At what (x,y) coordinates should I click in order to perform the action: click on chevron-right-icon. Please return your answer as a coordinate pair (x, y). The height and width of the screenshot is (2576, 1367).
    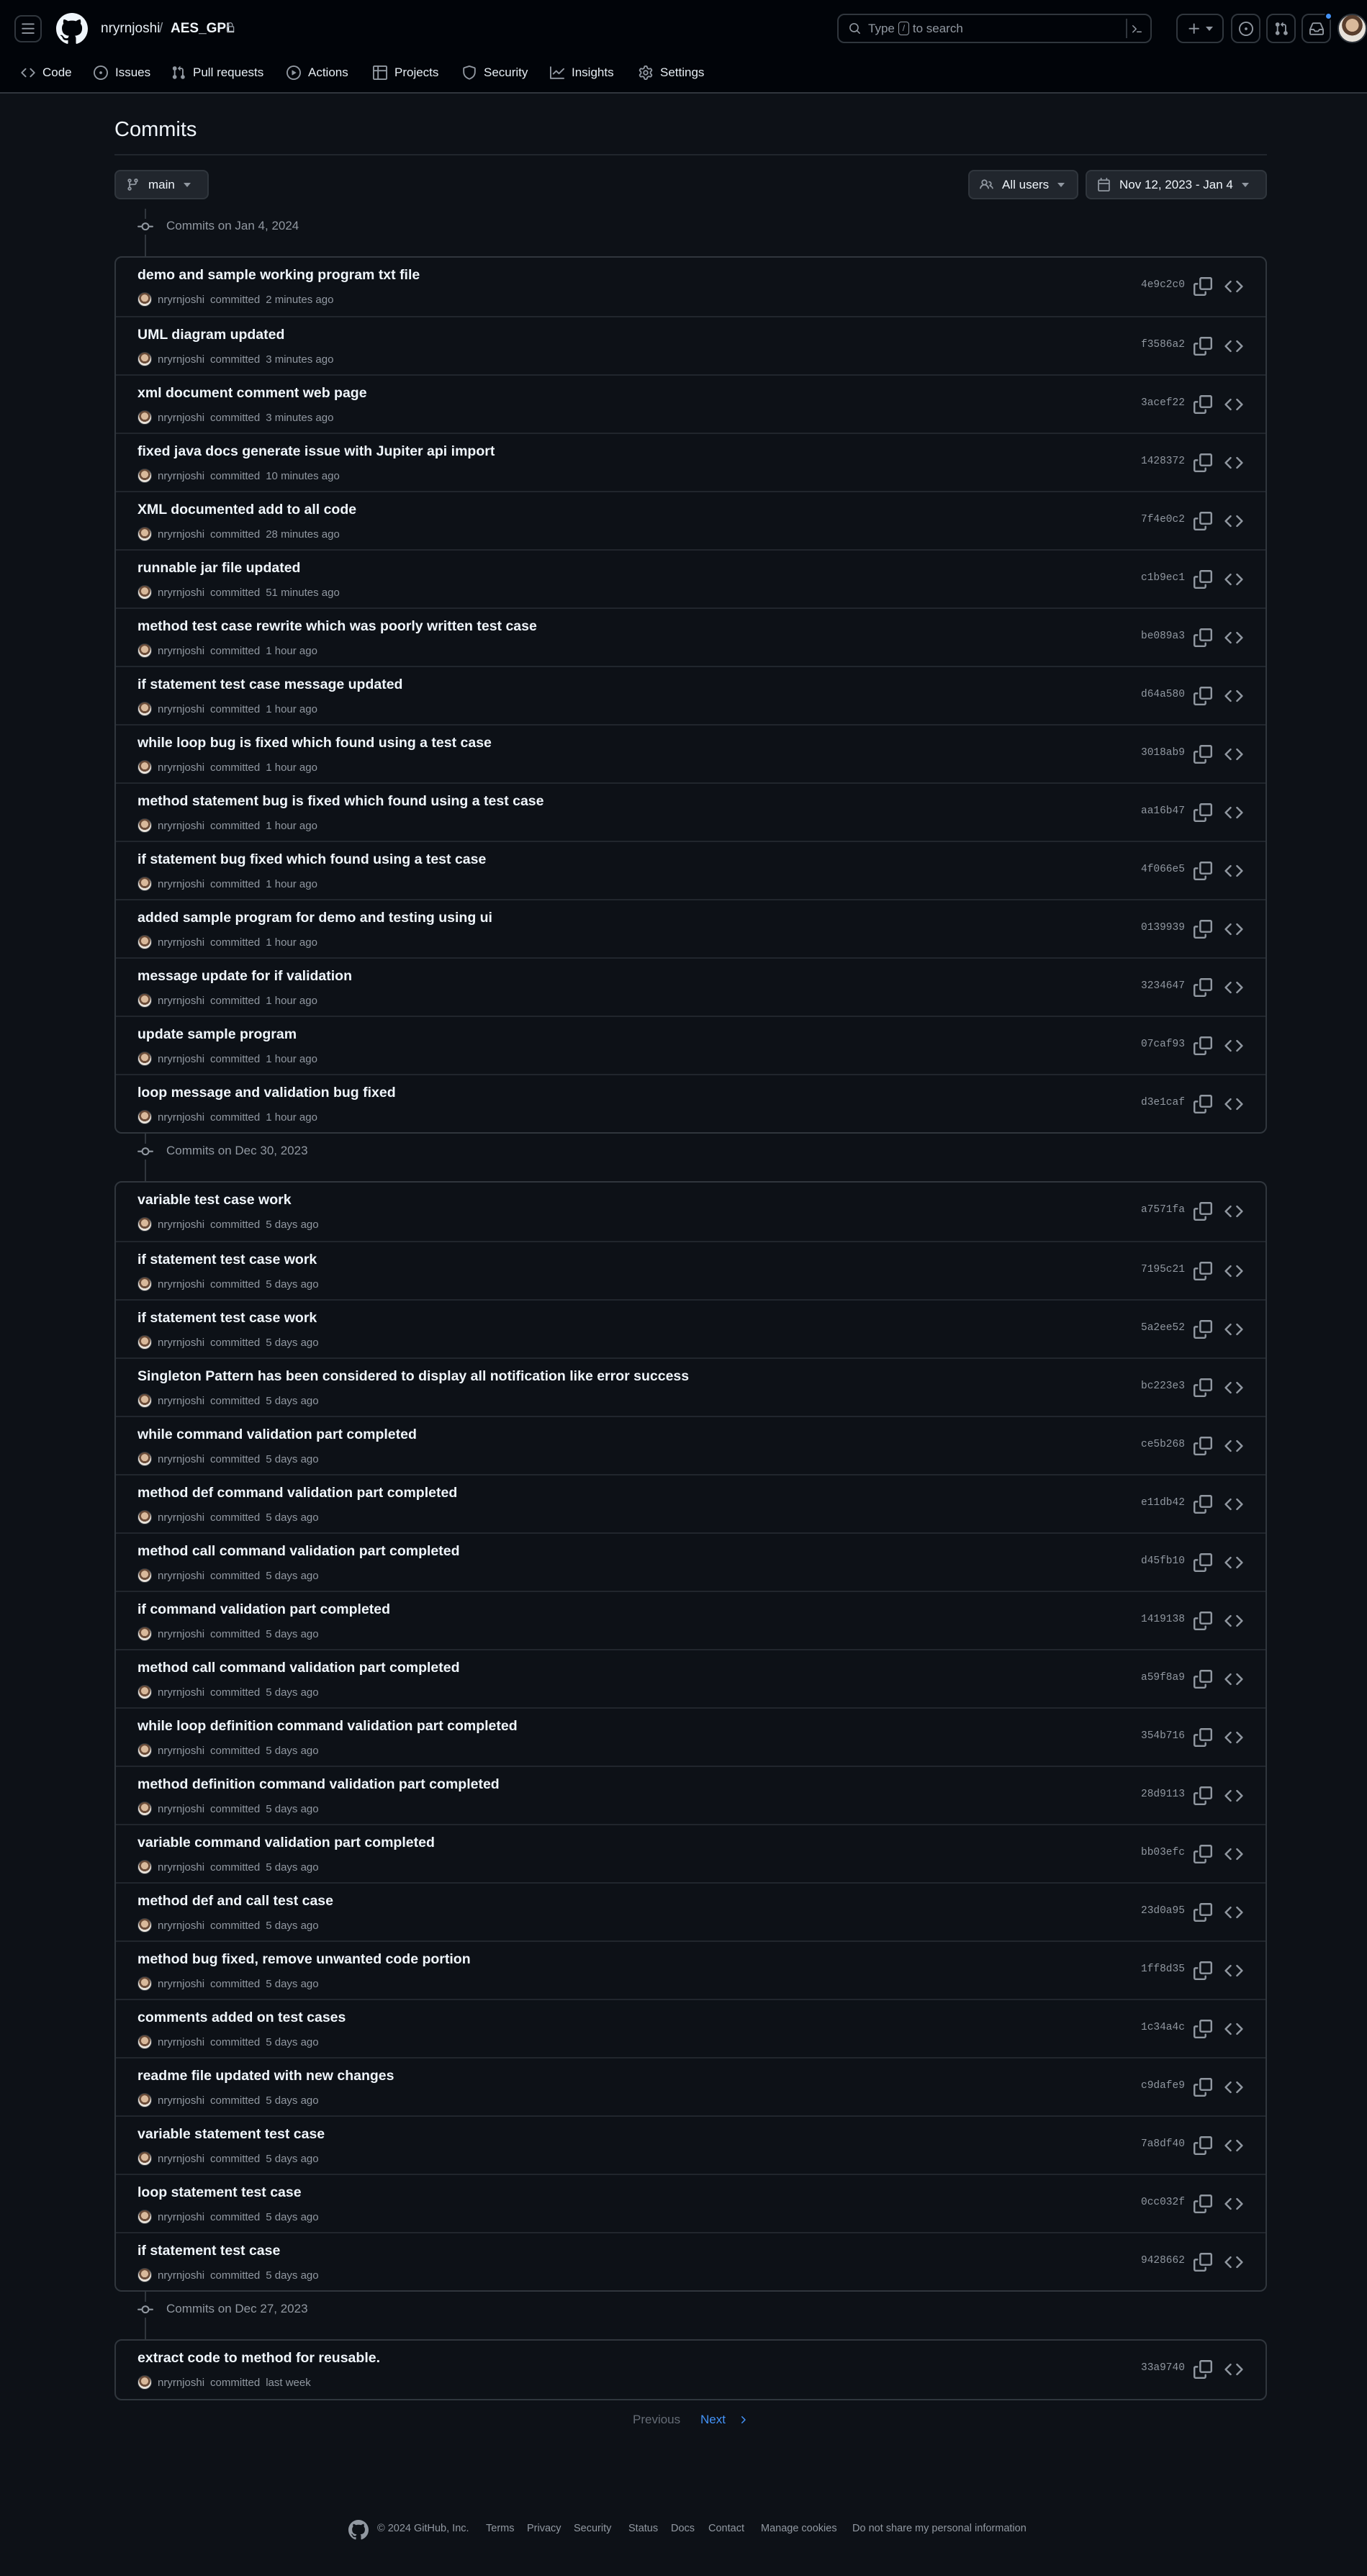
    Looking at the image, I should click on (743, 2420).